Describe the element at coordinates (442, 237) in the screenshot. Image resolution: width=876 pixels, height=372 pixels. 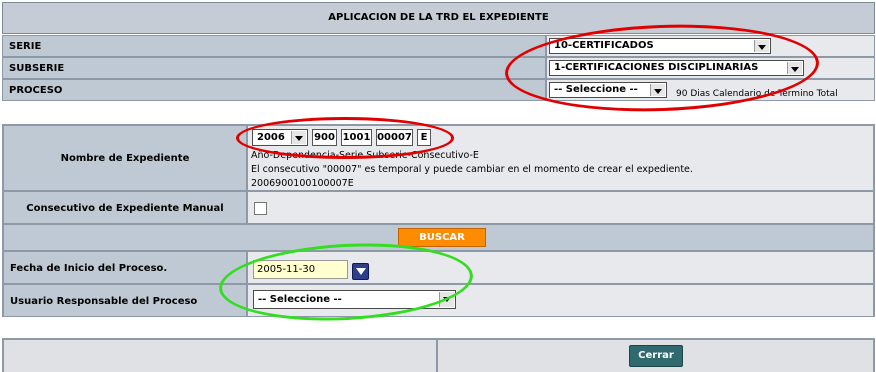
I see `buscar-button: BUSCAR` at that location.